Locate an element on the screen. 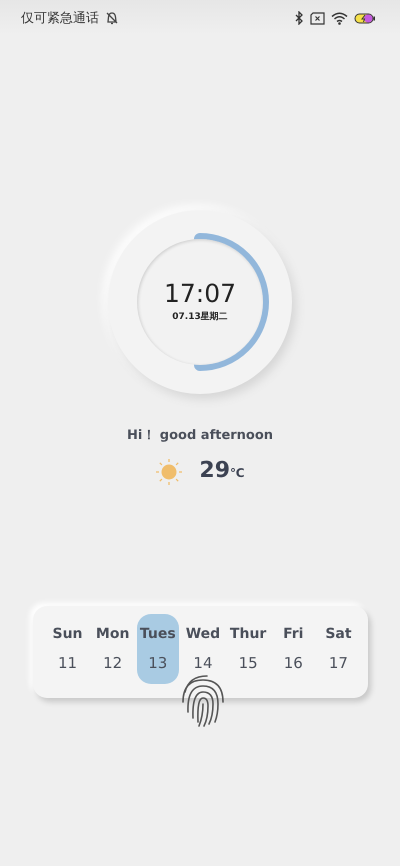  date-number: 13 is located at coordinates (158, 663).